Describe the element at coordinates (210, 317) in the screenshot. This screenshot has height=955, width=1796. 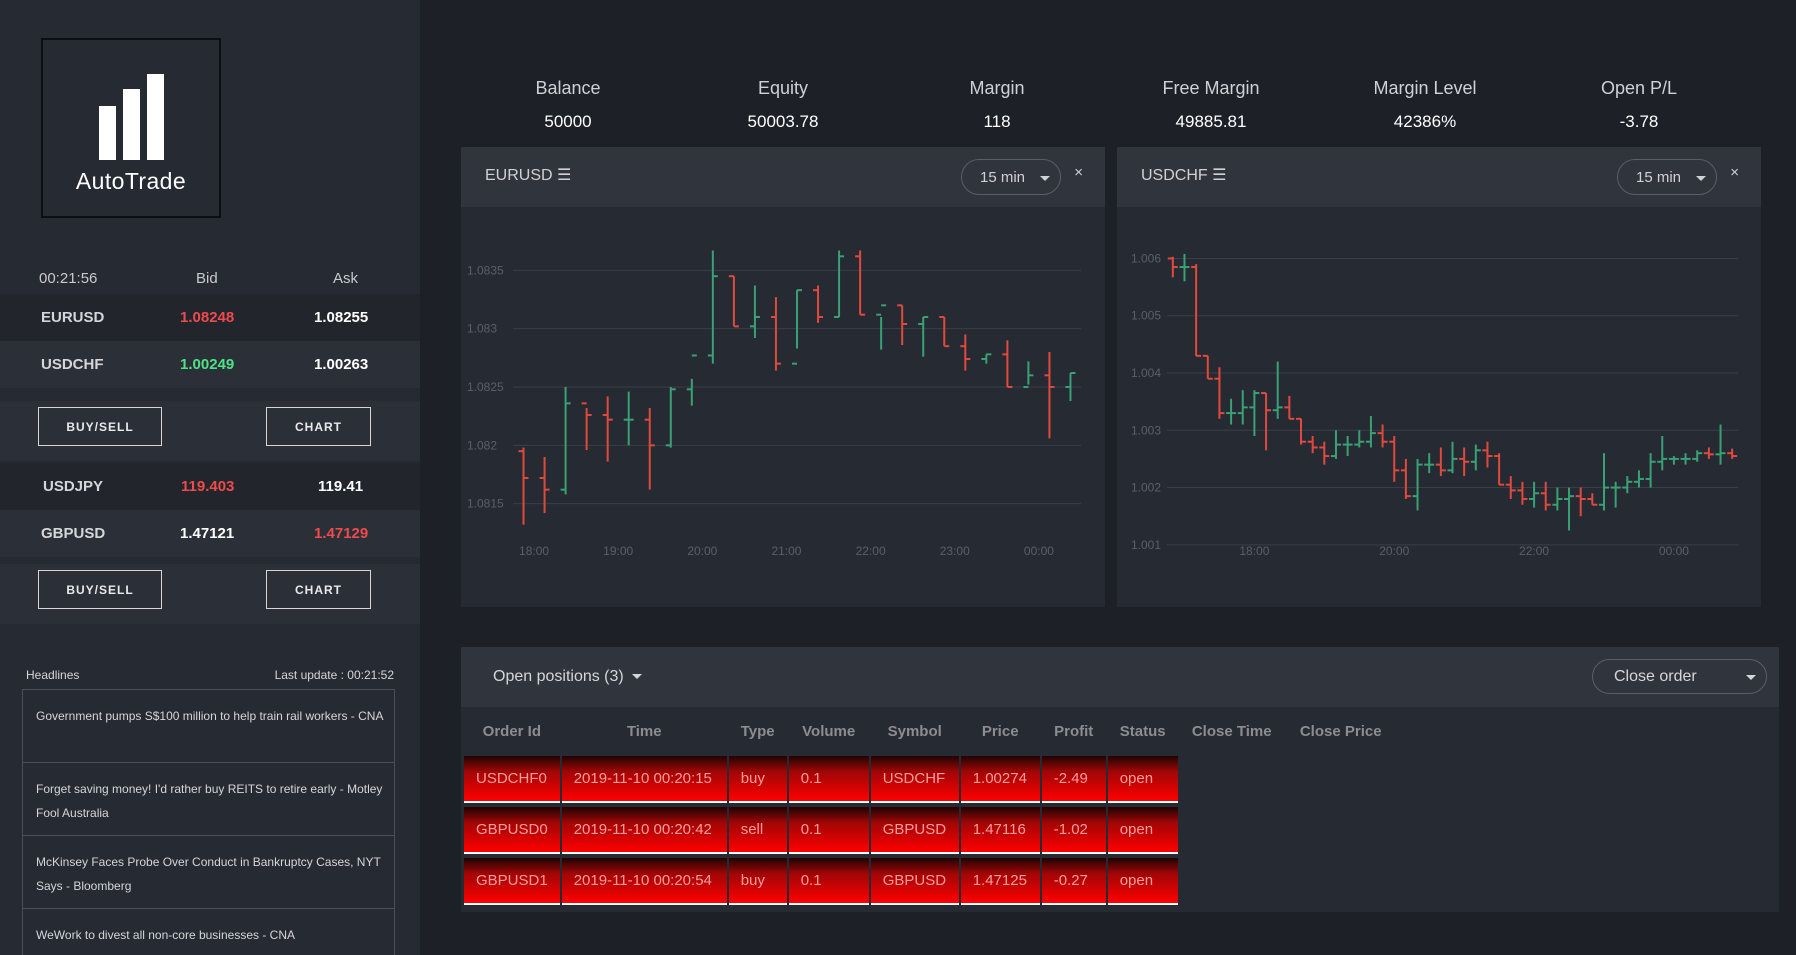
I see `quote-row-eurusd: EURUSD 1.08248 1.08255` at that location.